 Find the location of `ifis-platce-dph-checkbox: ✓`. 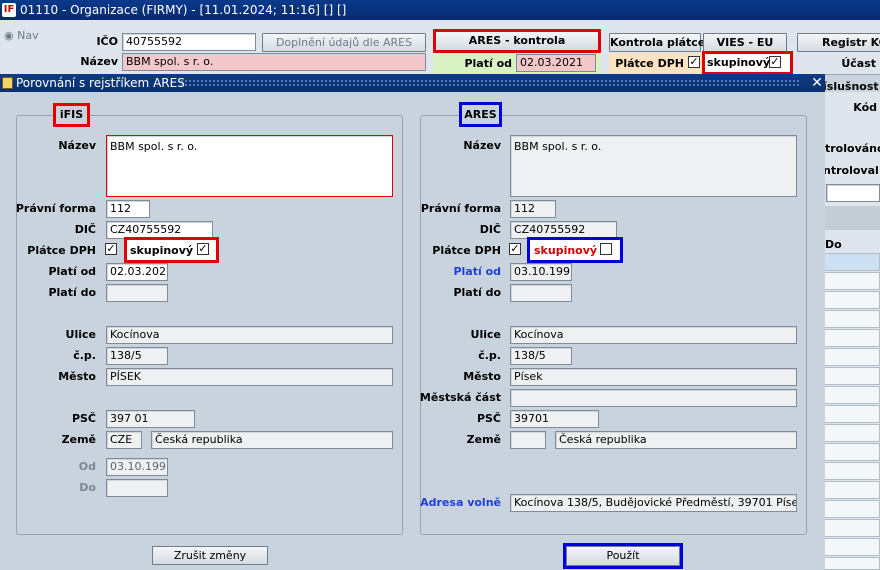

ifis-platce-dph-checkbox: ✓ is located at coordinates (111, 249).